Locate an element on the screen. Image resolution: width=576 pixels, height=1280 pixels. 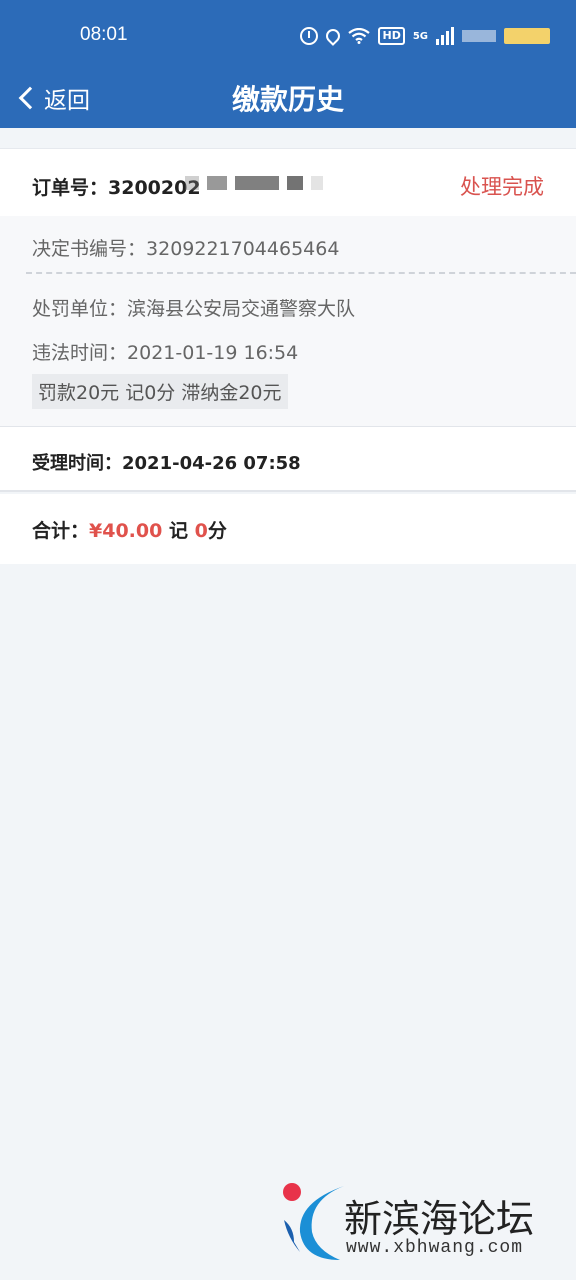
accept-value: 2021-04-26 07:58 is located at coordinates (211, 463).